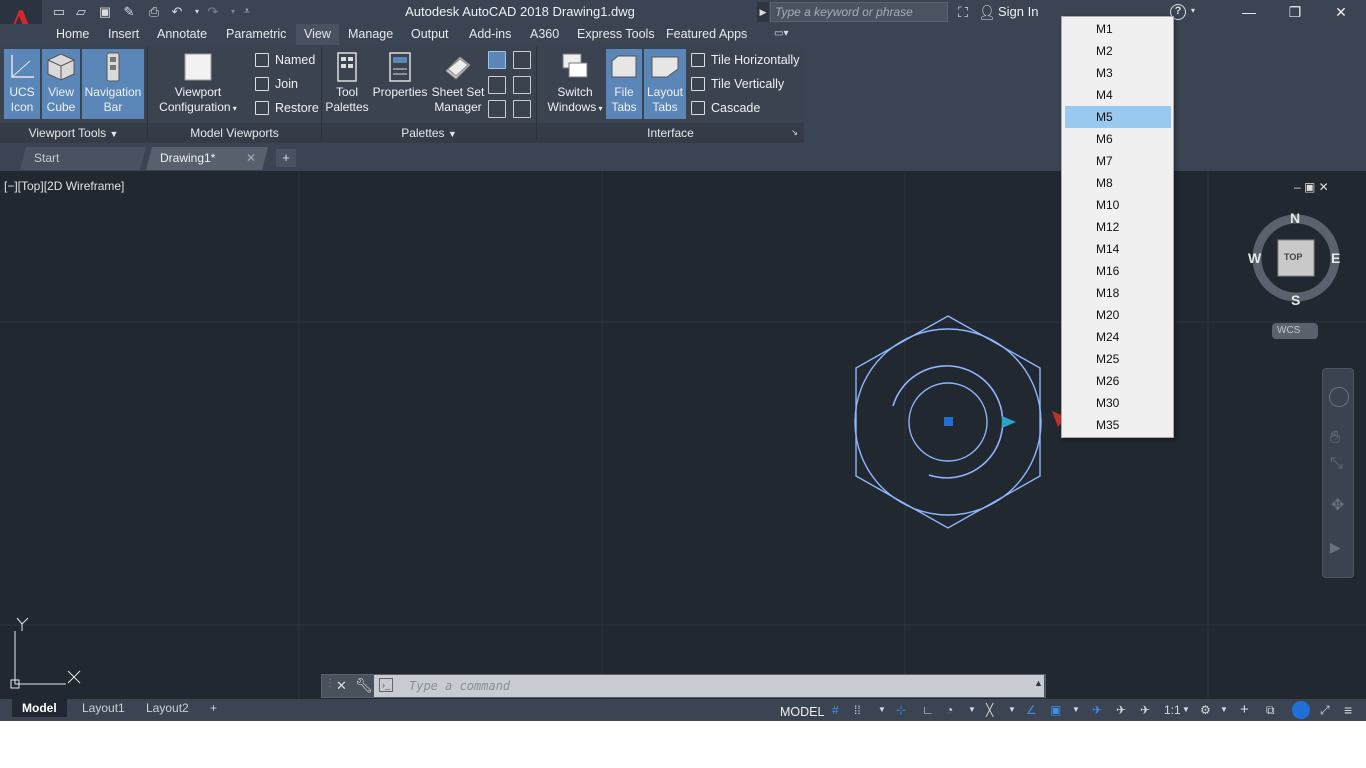  I want to click on tab-parametric: Parametric, so click(256, 34).